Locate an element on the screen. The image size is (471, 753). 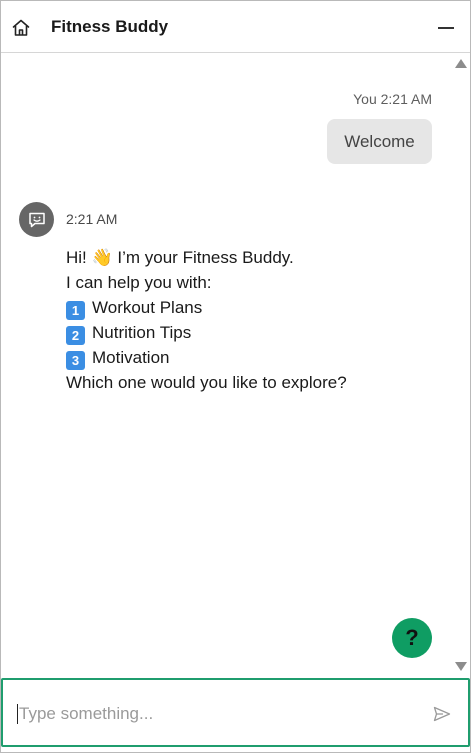
option-label: Motivation is located at coordinates (131, 357).